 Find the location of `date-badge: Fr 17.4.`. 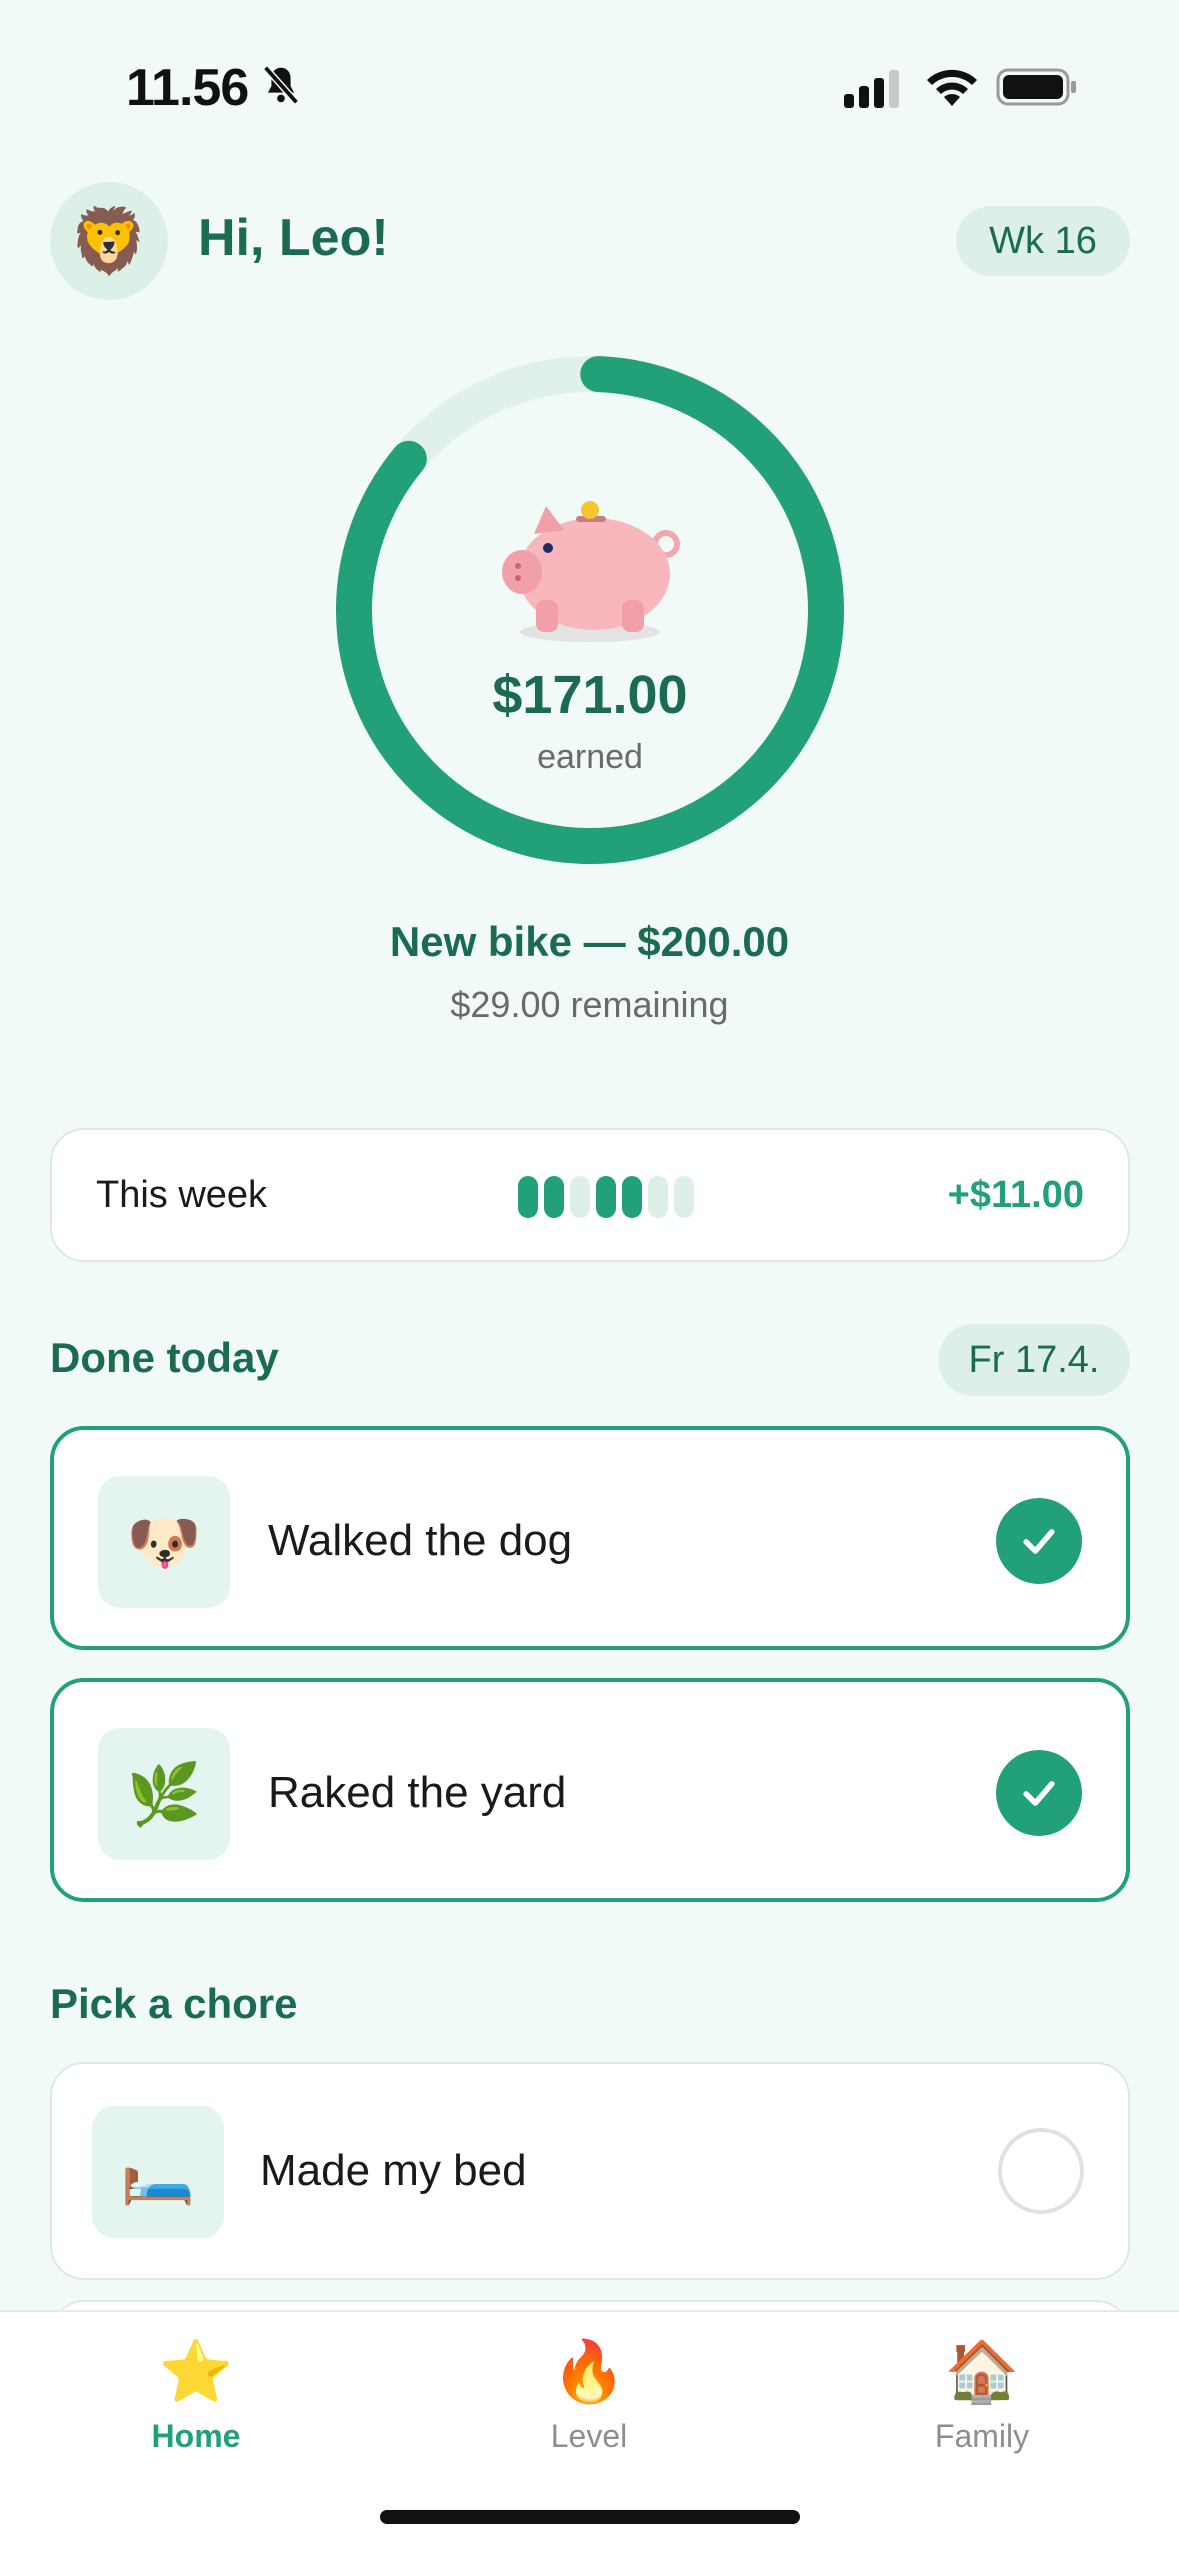

date-badge: Fr 17.4. is located at coordinates (1034, 1360).